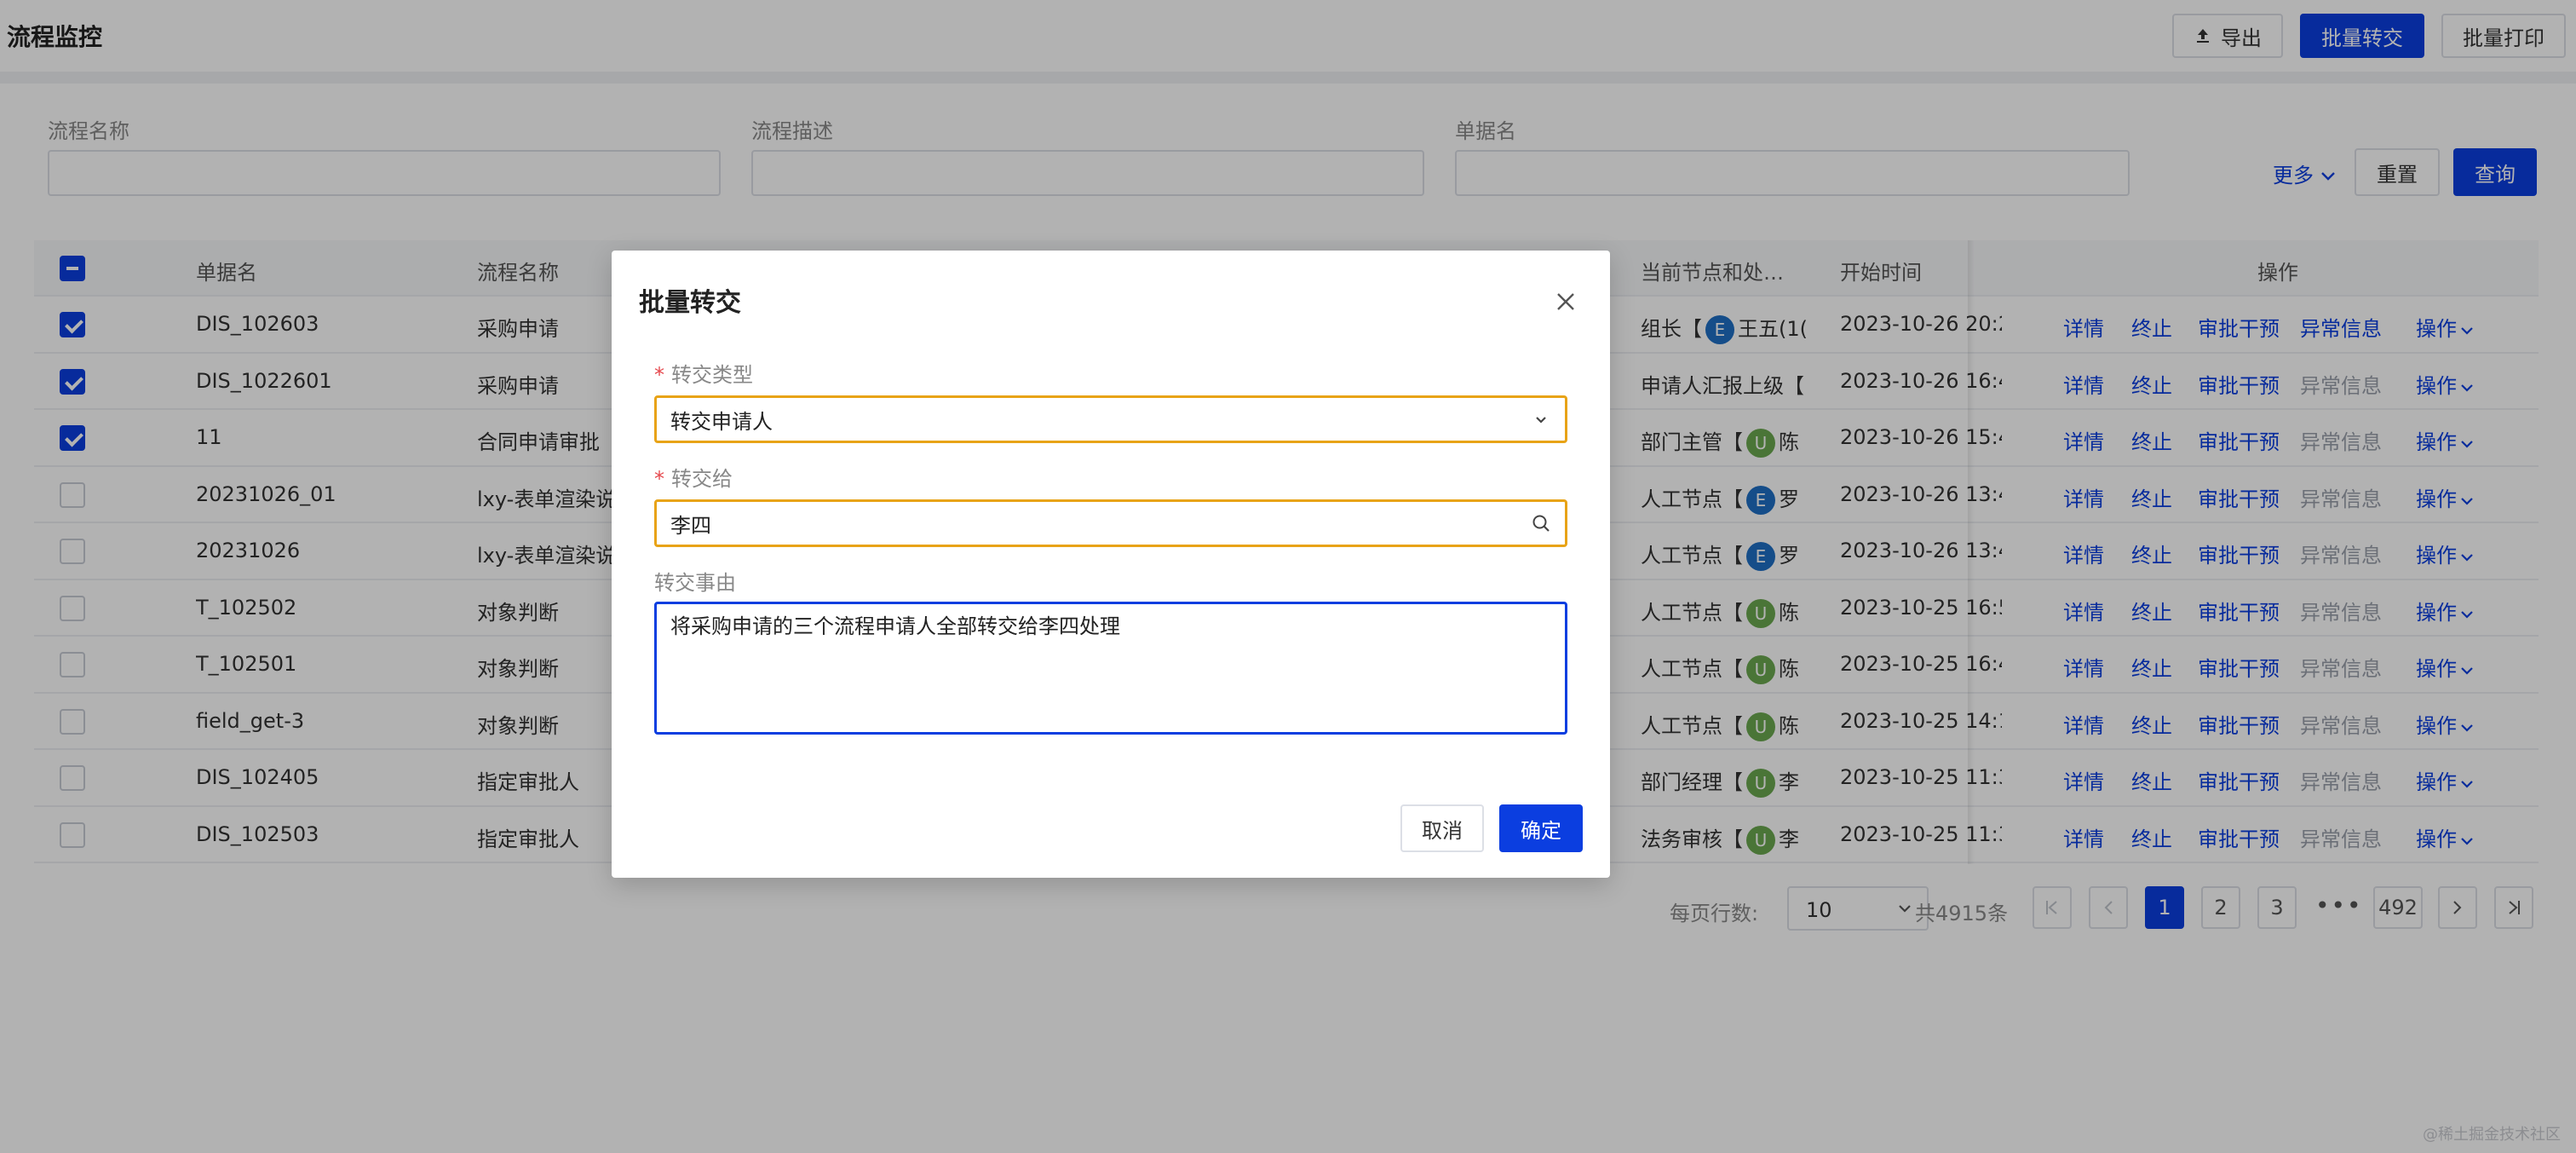 This screenshot has width=2576, height=1153. I want to click on cancel-button: 取消, so click(1442, 828).